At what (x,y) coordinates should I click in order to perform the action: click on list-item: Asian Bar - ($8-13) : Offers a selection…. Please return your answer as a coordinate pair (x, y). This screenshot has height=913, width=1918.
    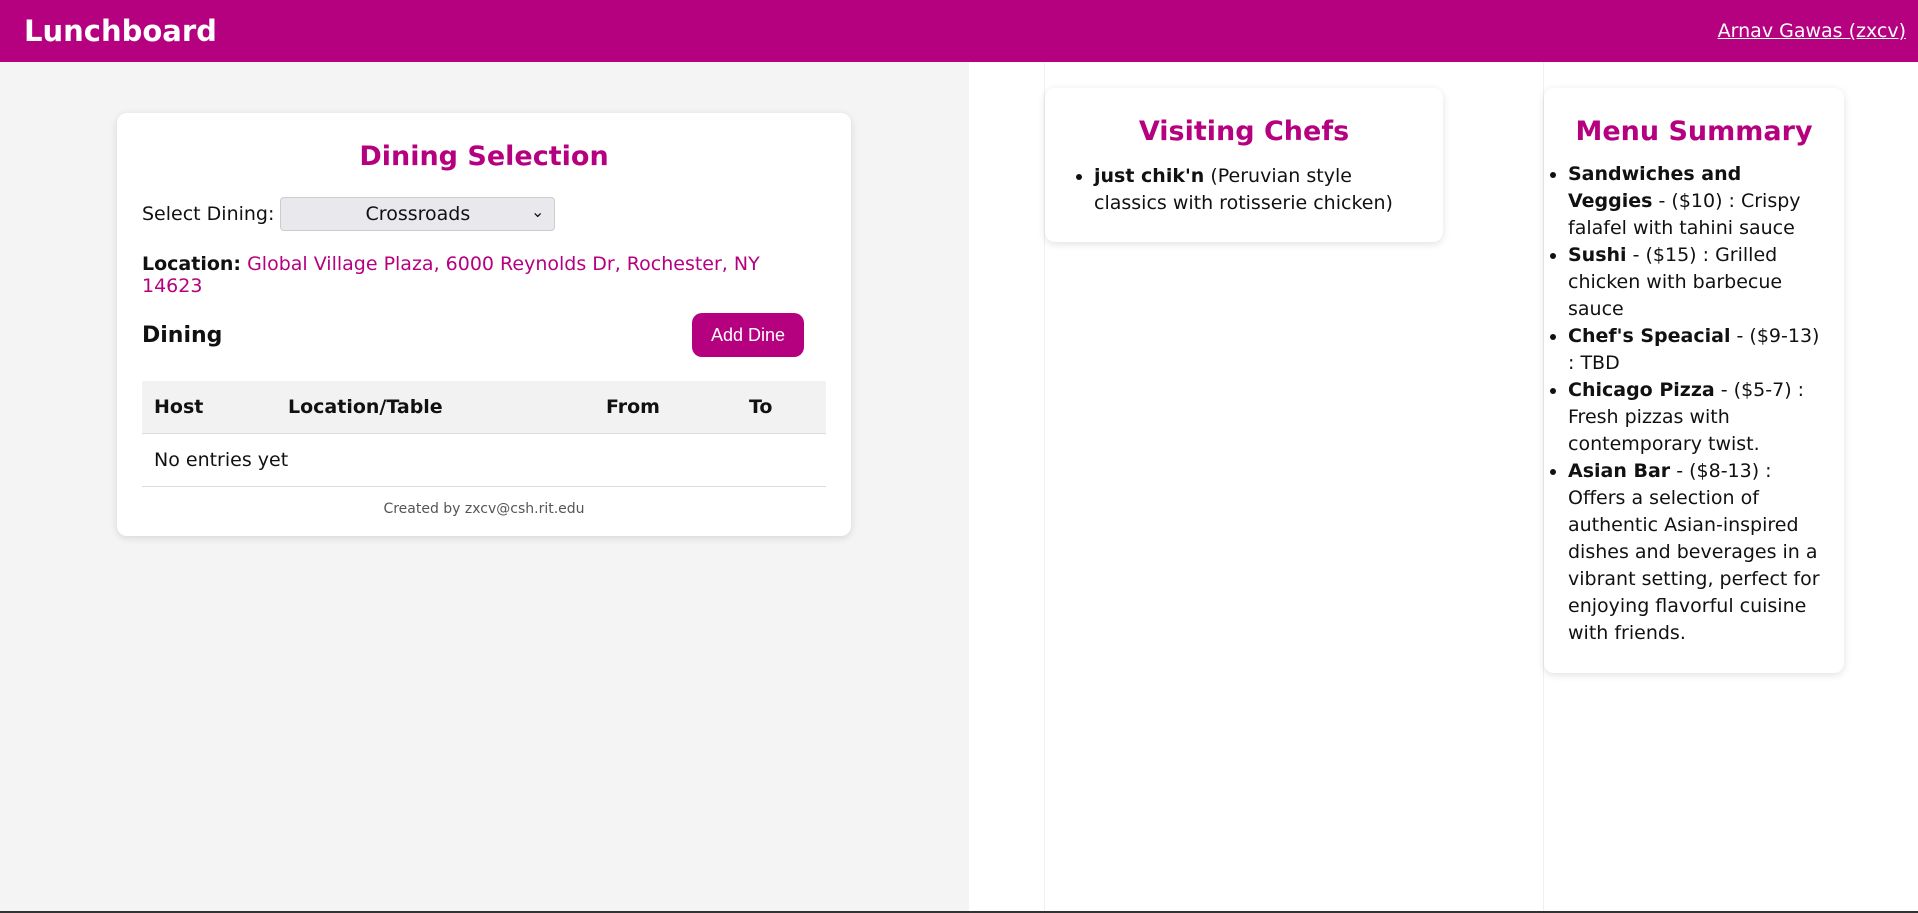
    Looking at the image, I should click on (1696, 552).